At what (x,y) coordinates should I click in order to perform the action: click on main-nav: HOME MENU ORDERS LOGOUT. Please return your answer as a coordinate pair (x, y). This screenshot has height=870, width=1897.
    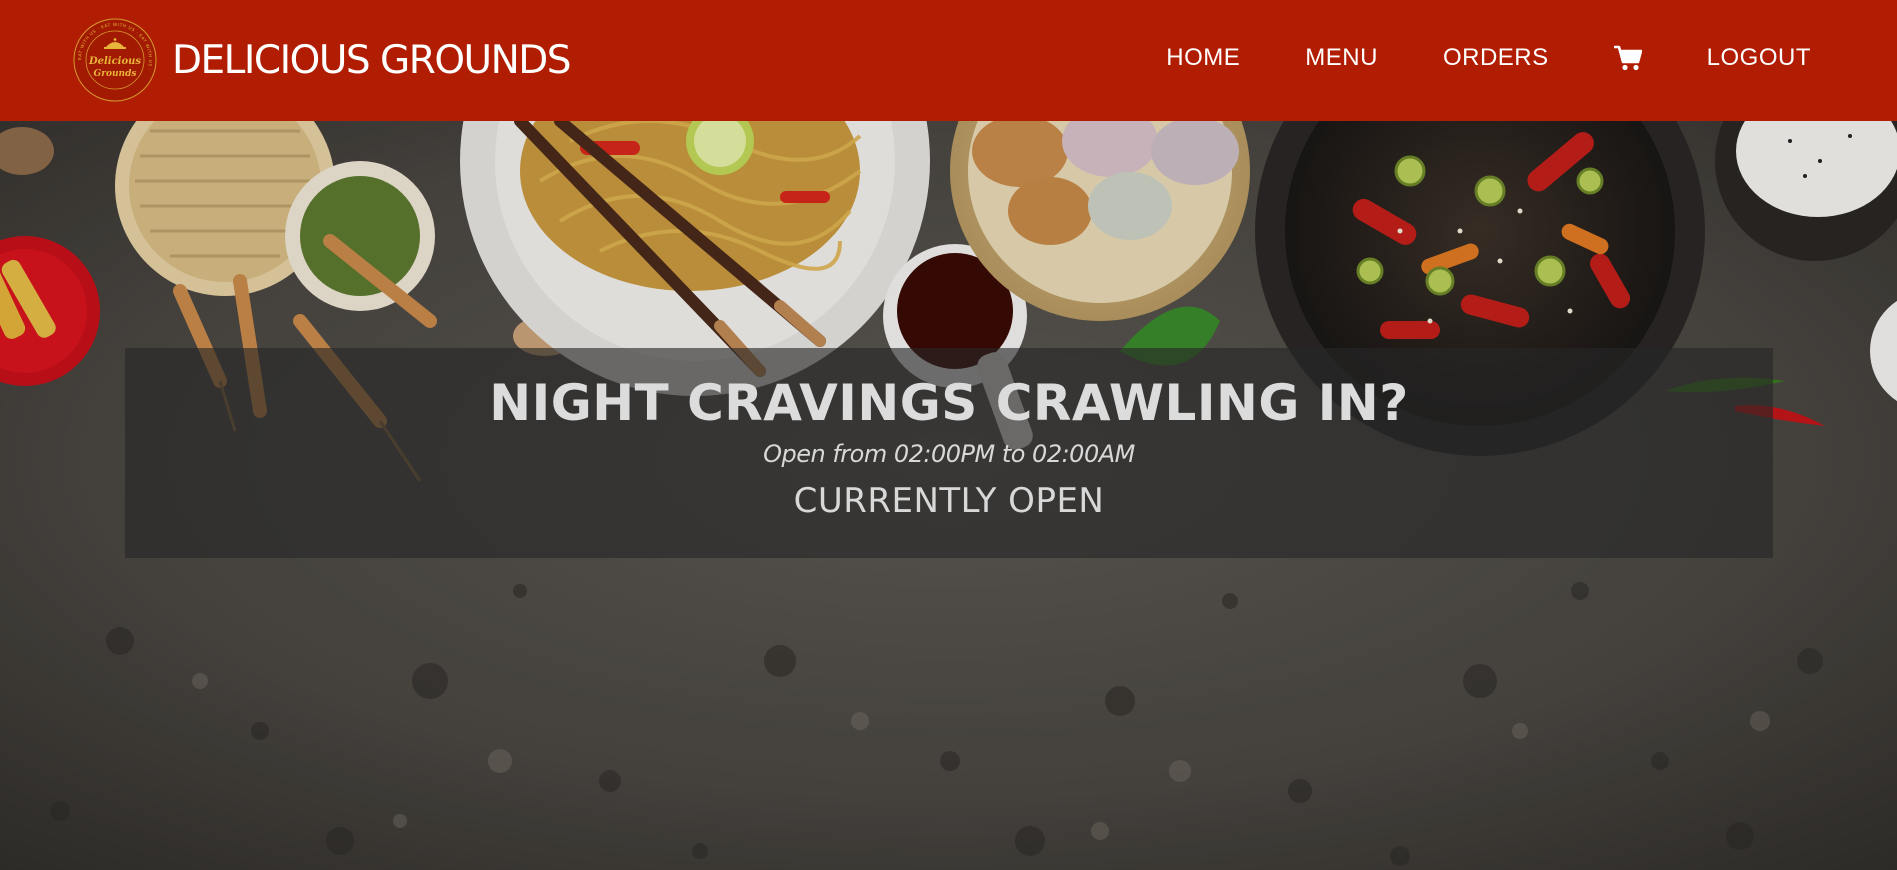
    Looking at the image, I should click on (1456, 58).